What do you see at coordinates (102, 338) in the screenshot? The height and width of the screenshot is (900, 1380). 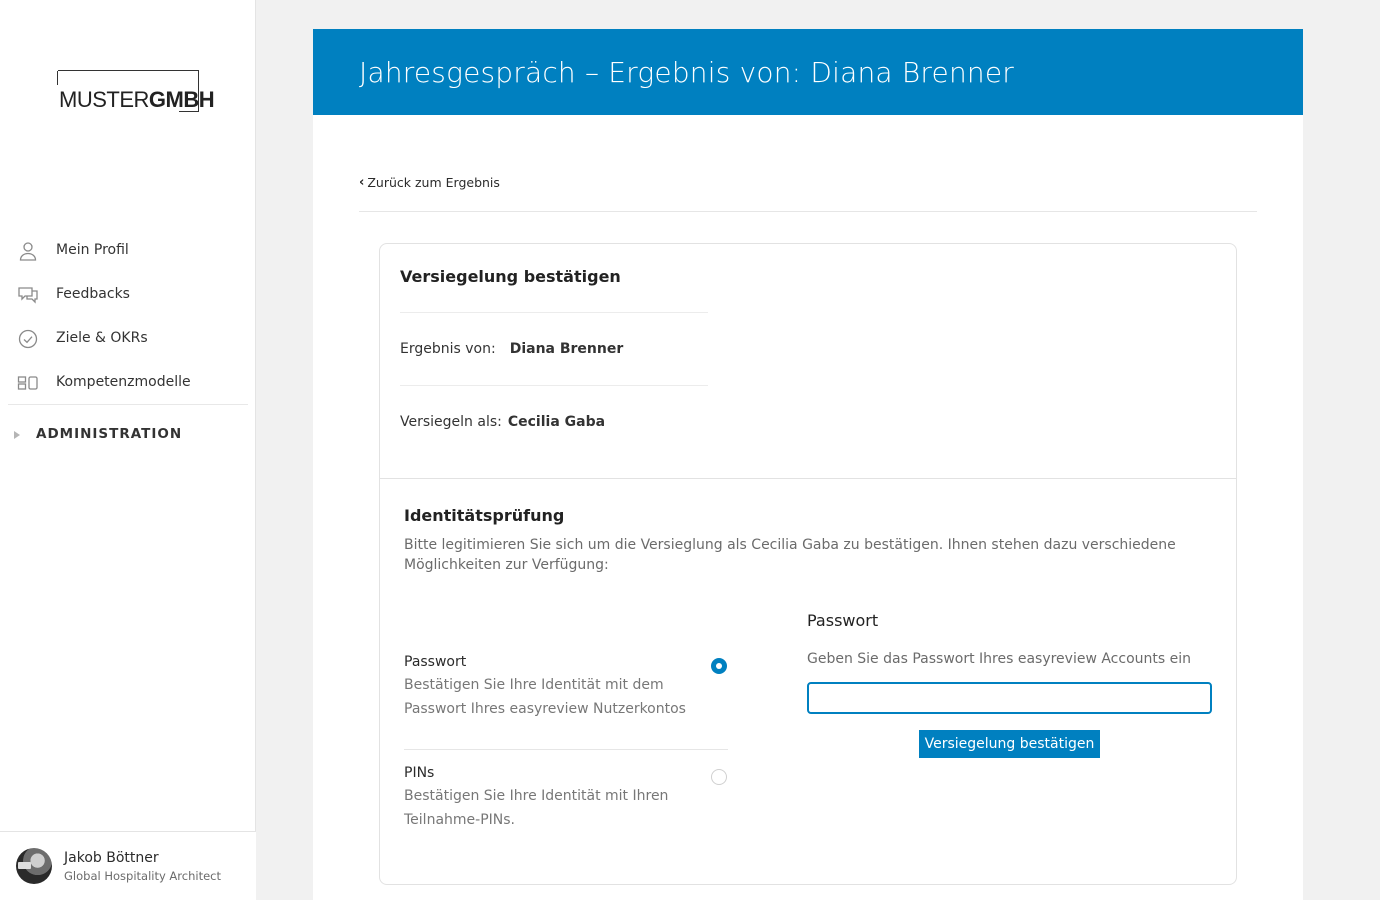 I see `nav-label: Ziele & OKRs` at bounding box center [102, 338].